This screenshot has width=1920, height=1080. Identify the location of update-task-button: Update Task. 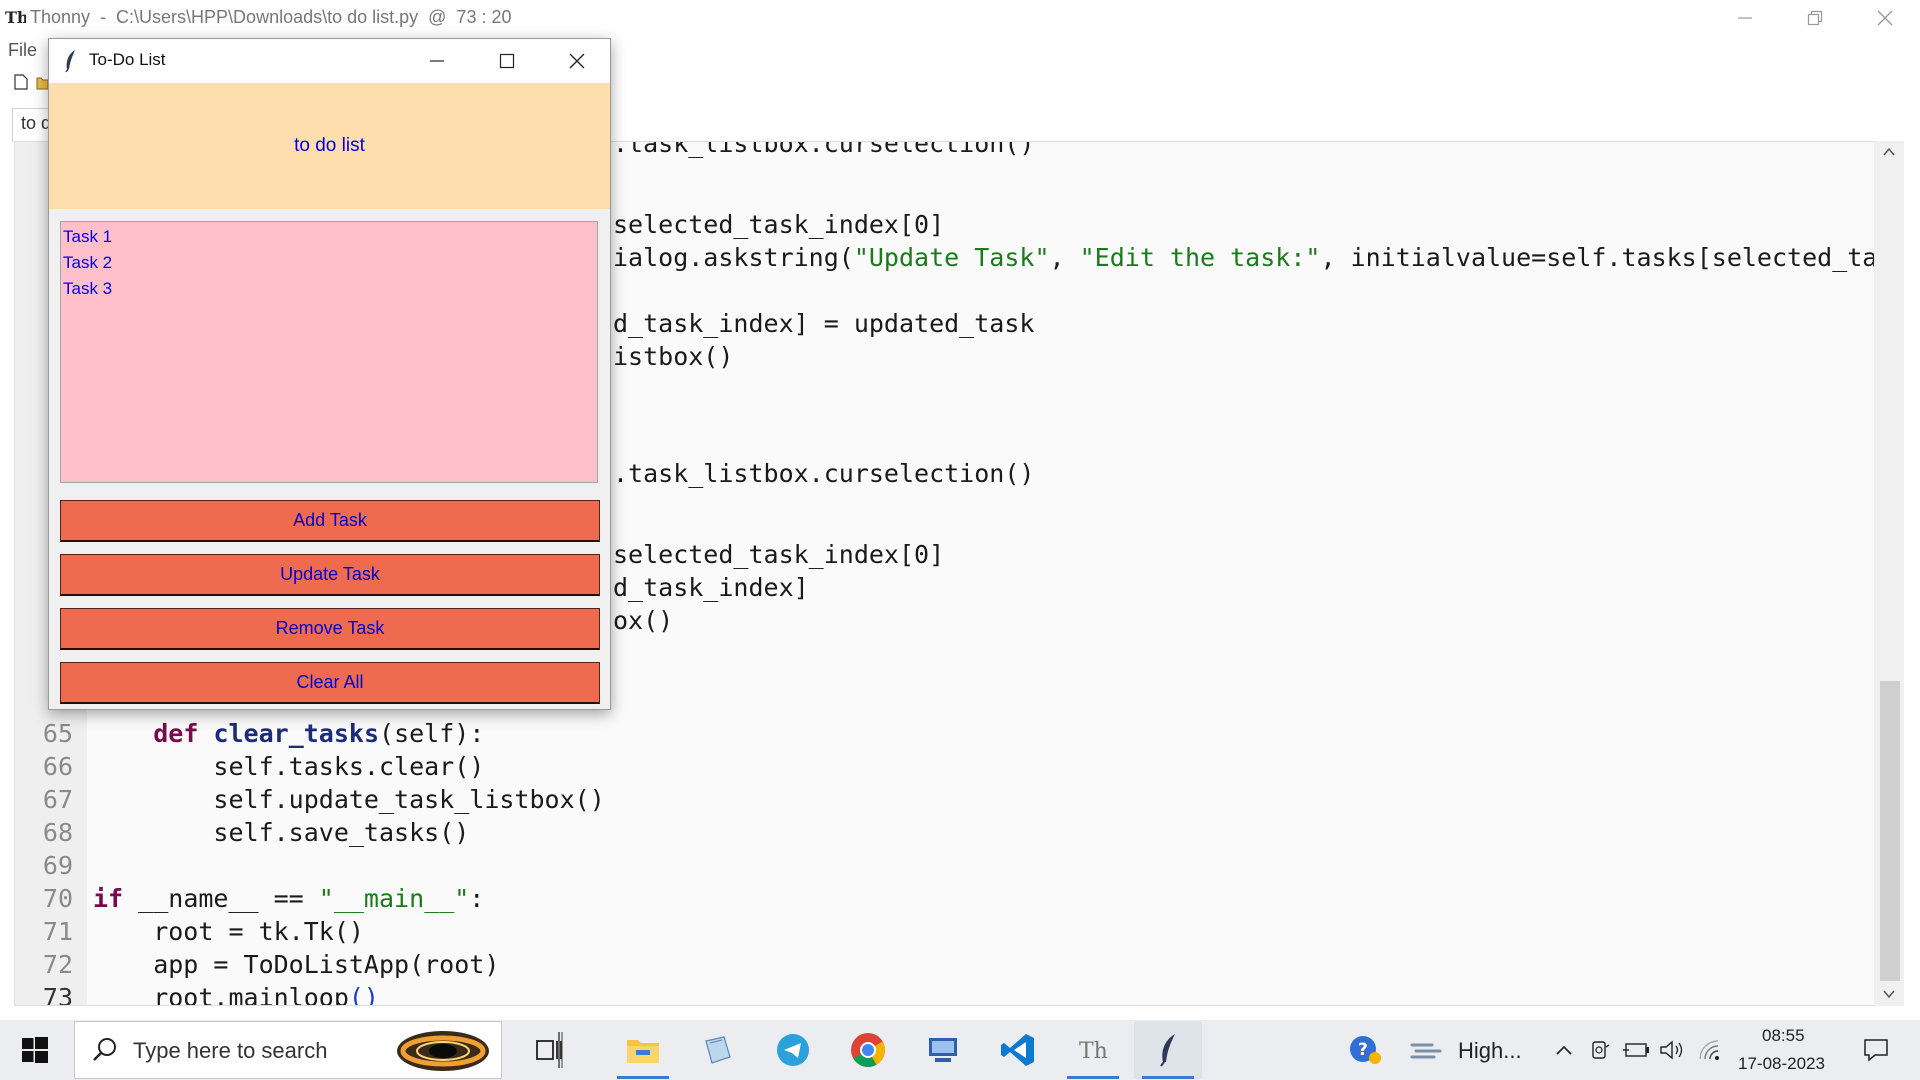
(330, 575).